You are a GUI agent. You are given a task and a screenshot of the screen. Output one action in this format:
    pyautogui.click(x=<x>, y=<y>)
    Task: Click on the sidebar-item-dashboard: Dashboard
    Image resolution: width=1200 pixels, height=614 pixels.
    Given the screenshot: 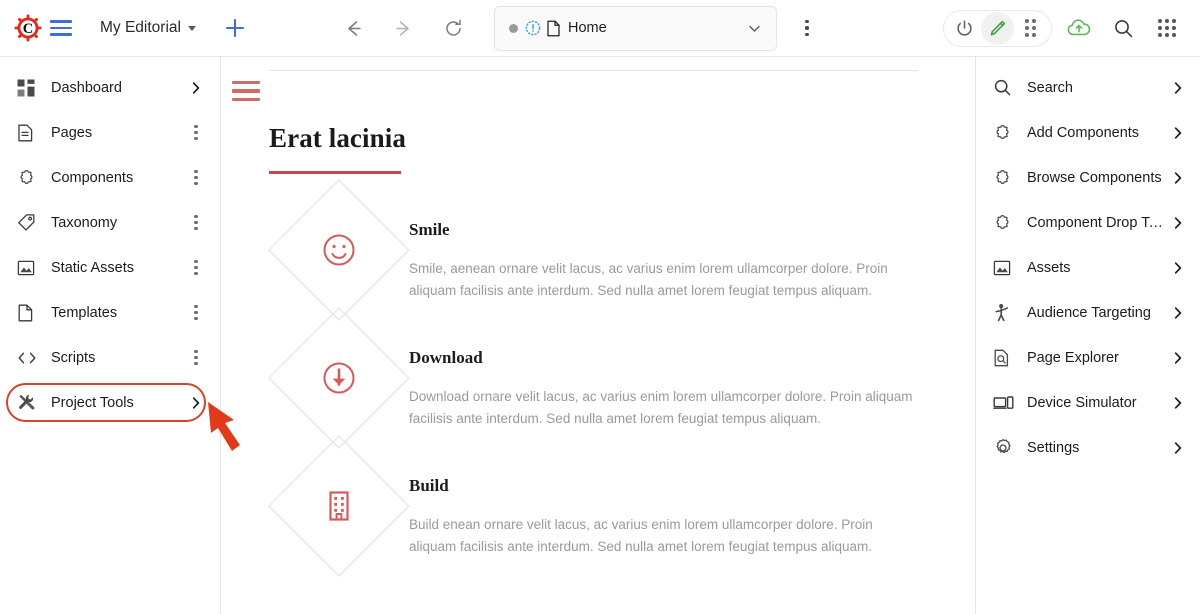 What is the action you would take?
    pyautogui.click(x=110, y=87)
    